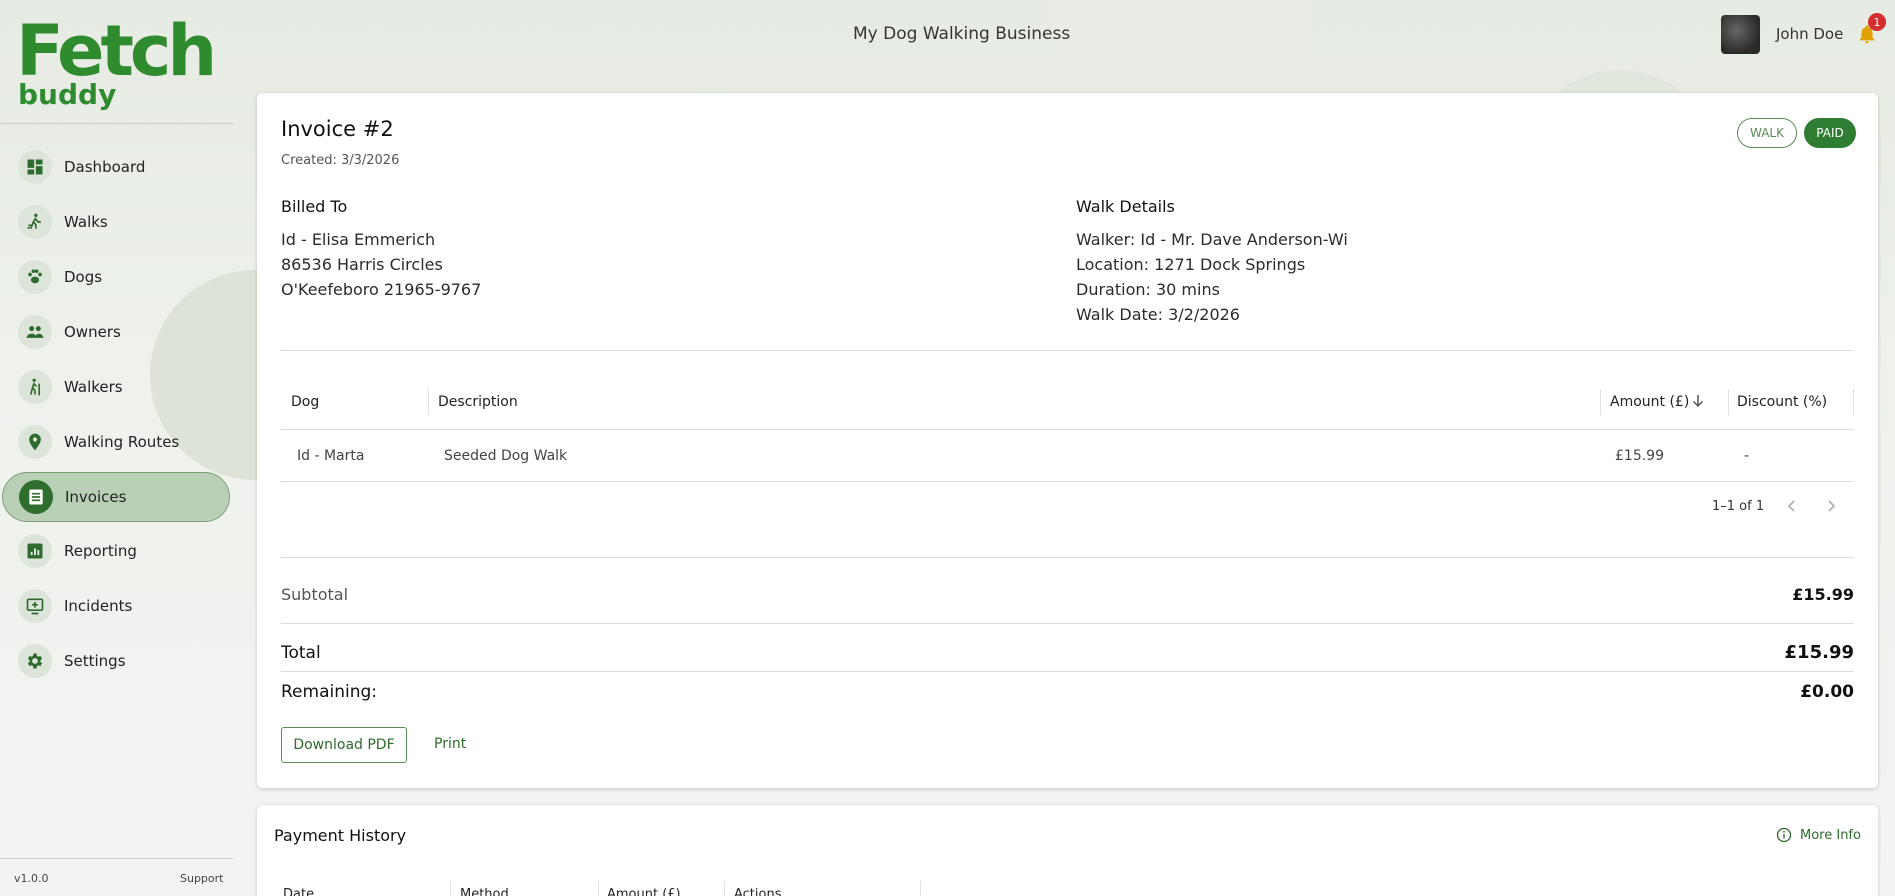 The width and height of the screenshot is (1895, 896). I want to click on total-label: Total, so click(301, 653).